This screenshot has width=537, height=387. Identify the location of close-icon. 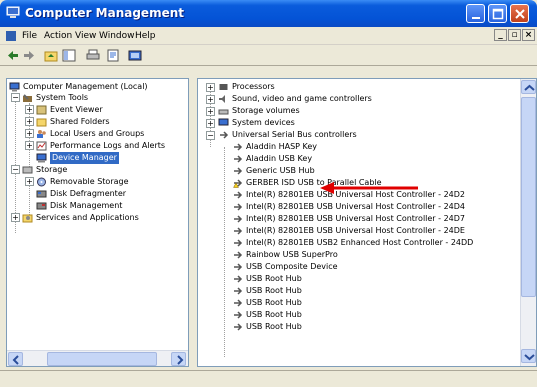
(520, 14).